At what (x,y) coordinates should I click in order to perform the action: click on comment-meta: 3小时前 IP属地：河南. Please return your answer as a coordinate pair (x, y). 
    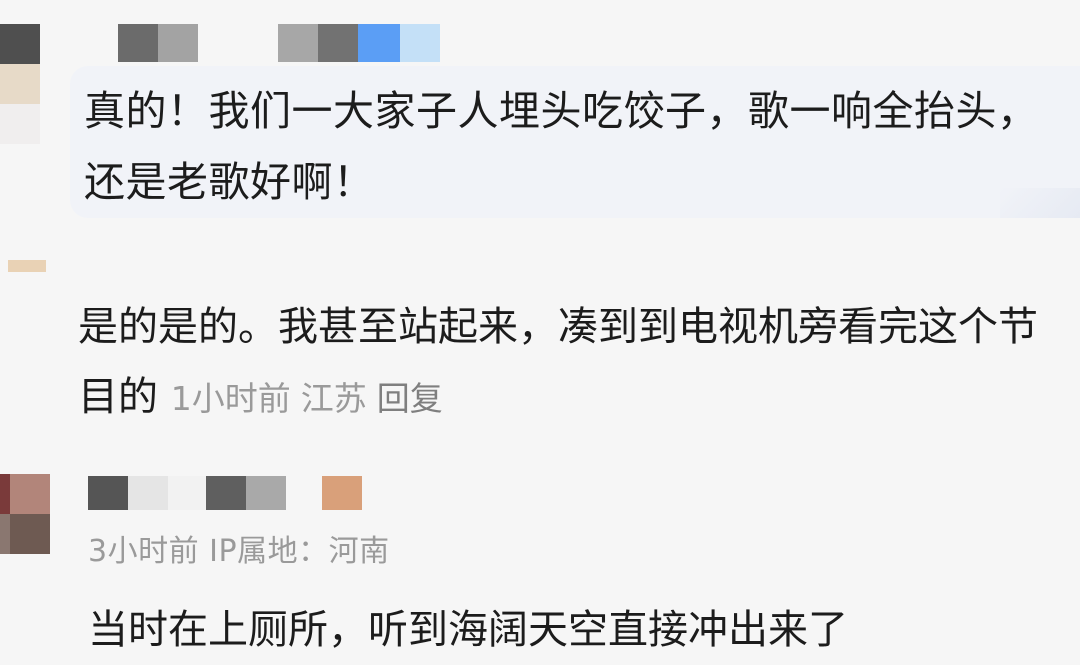
    Looking at the image, I should click on (239, 548).